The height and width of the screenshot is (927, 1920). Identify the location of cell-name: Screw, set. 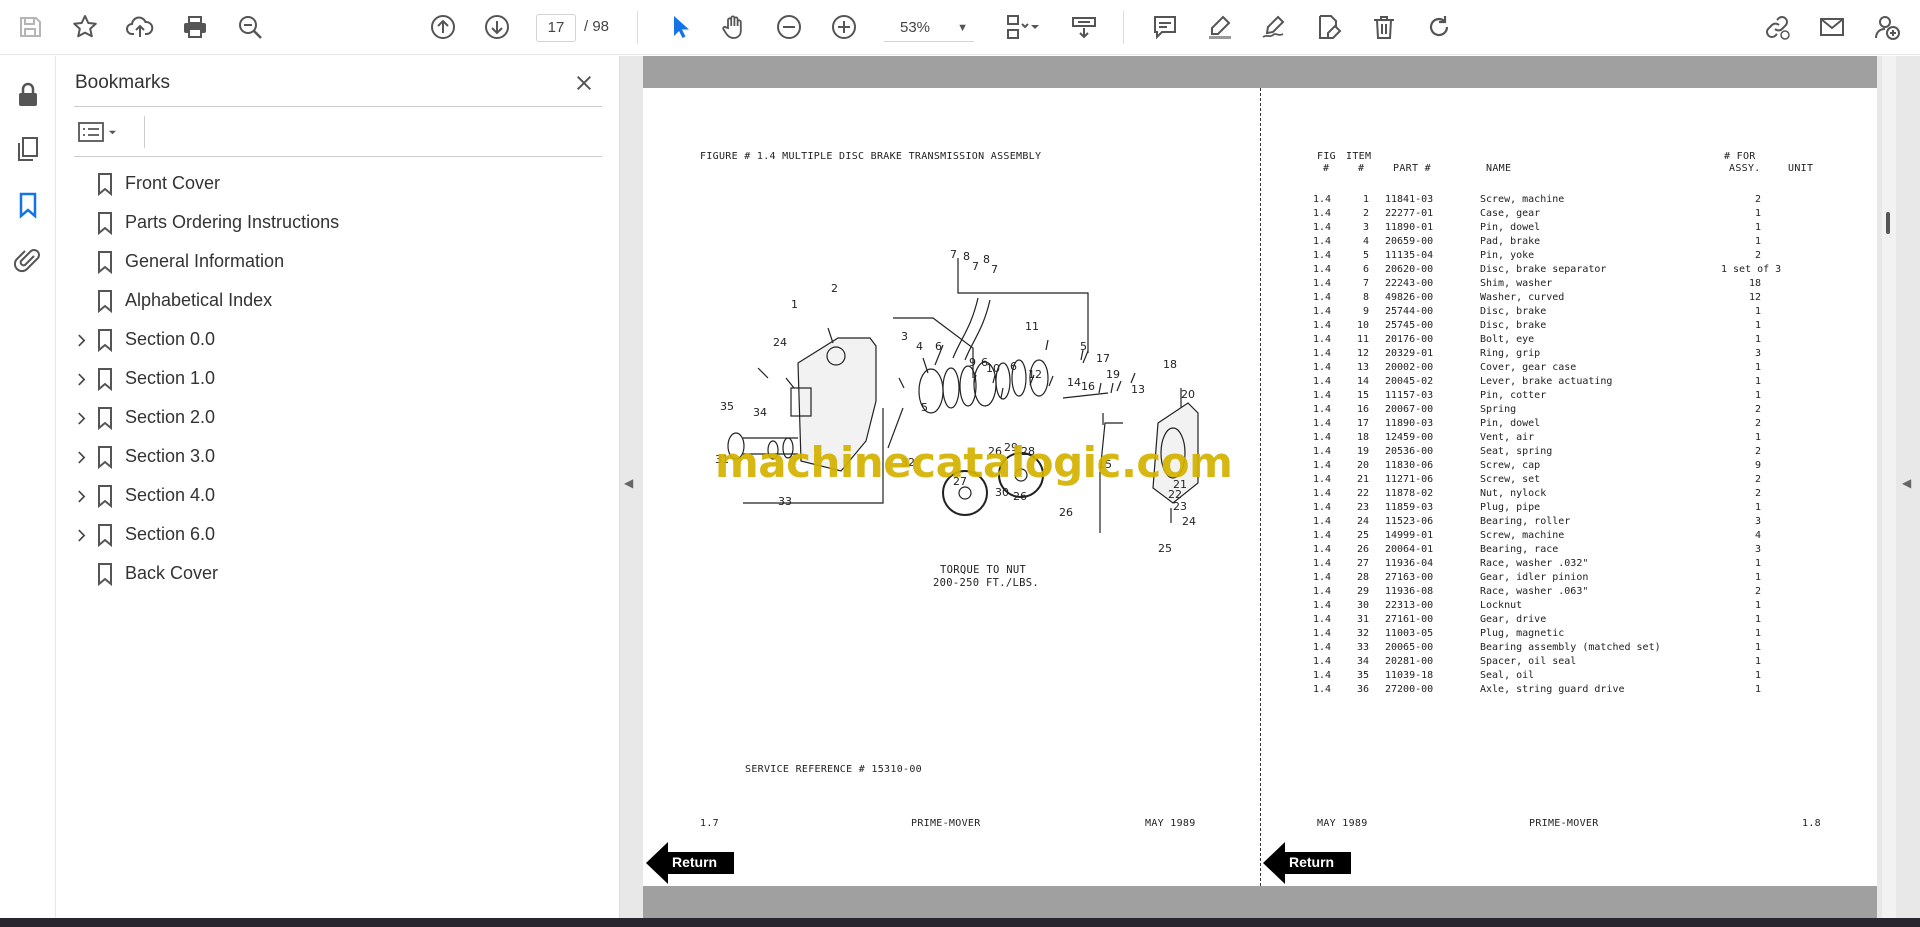
(1510, 479).